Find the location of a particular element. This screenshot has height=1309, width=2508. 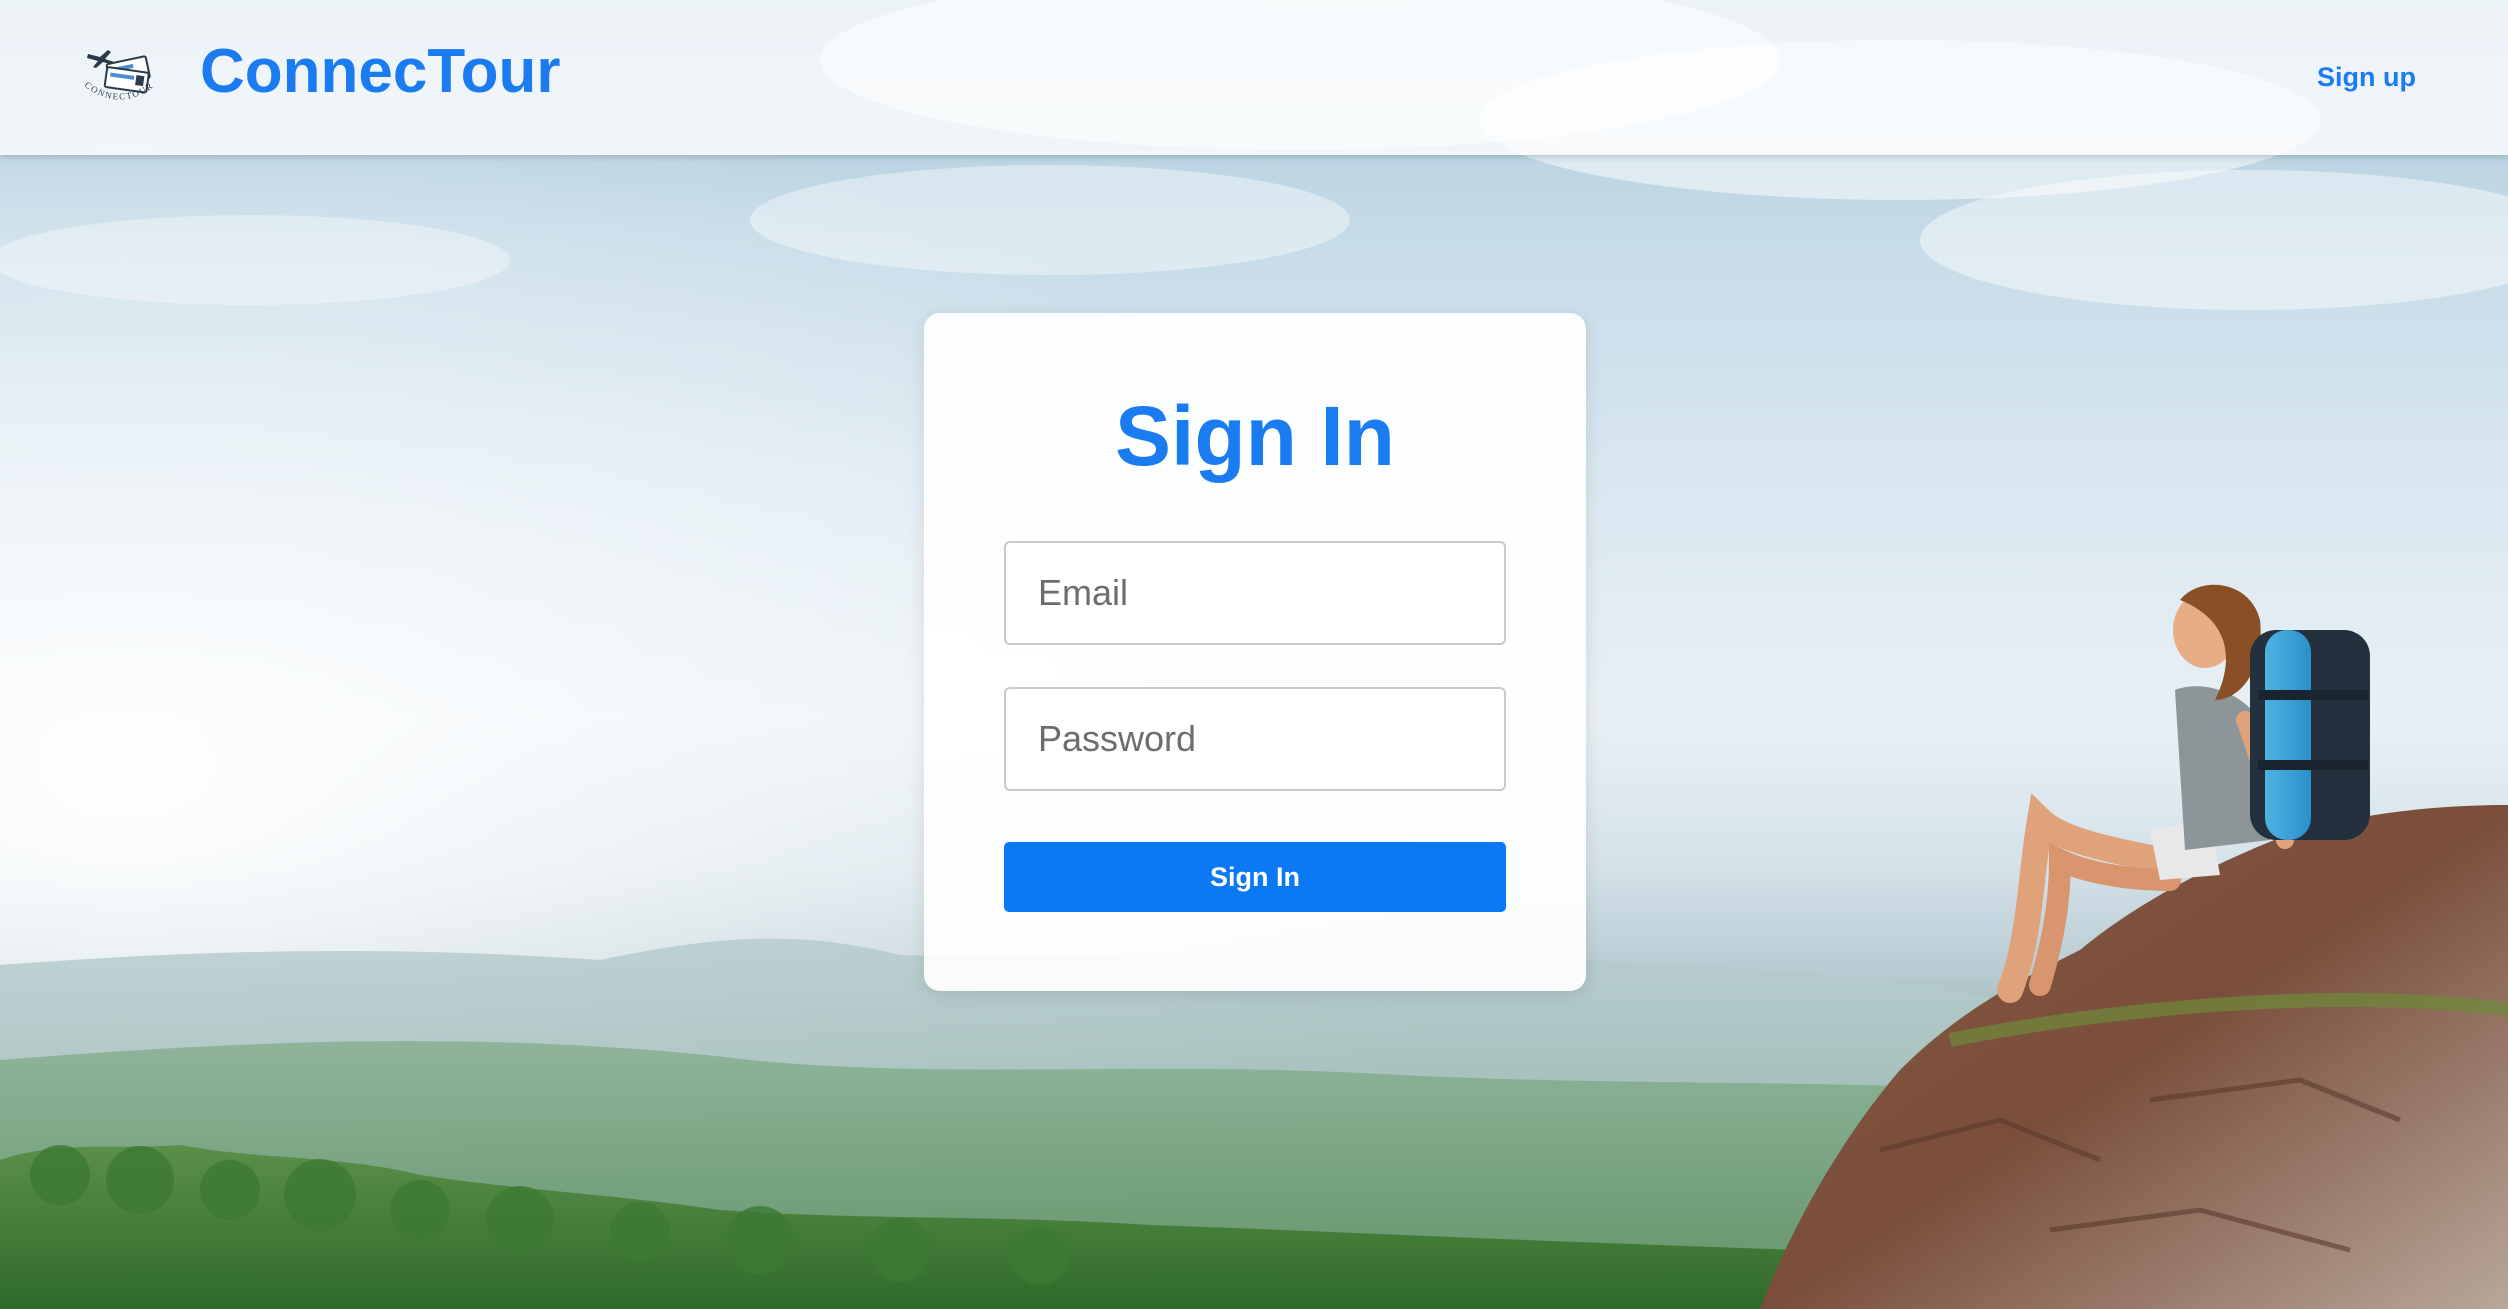

top-navbar: CONNECTOUR ConnecTour Sign up is located at coordinates (1254, 77).